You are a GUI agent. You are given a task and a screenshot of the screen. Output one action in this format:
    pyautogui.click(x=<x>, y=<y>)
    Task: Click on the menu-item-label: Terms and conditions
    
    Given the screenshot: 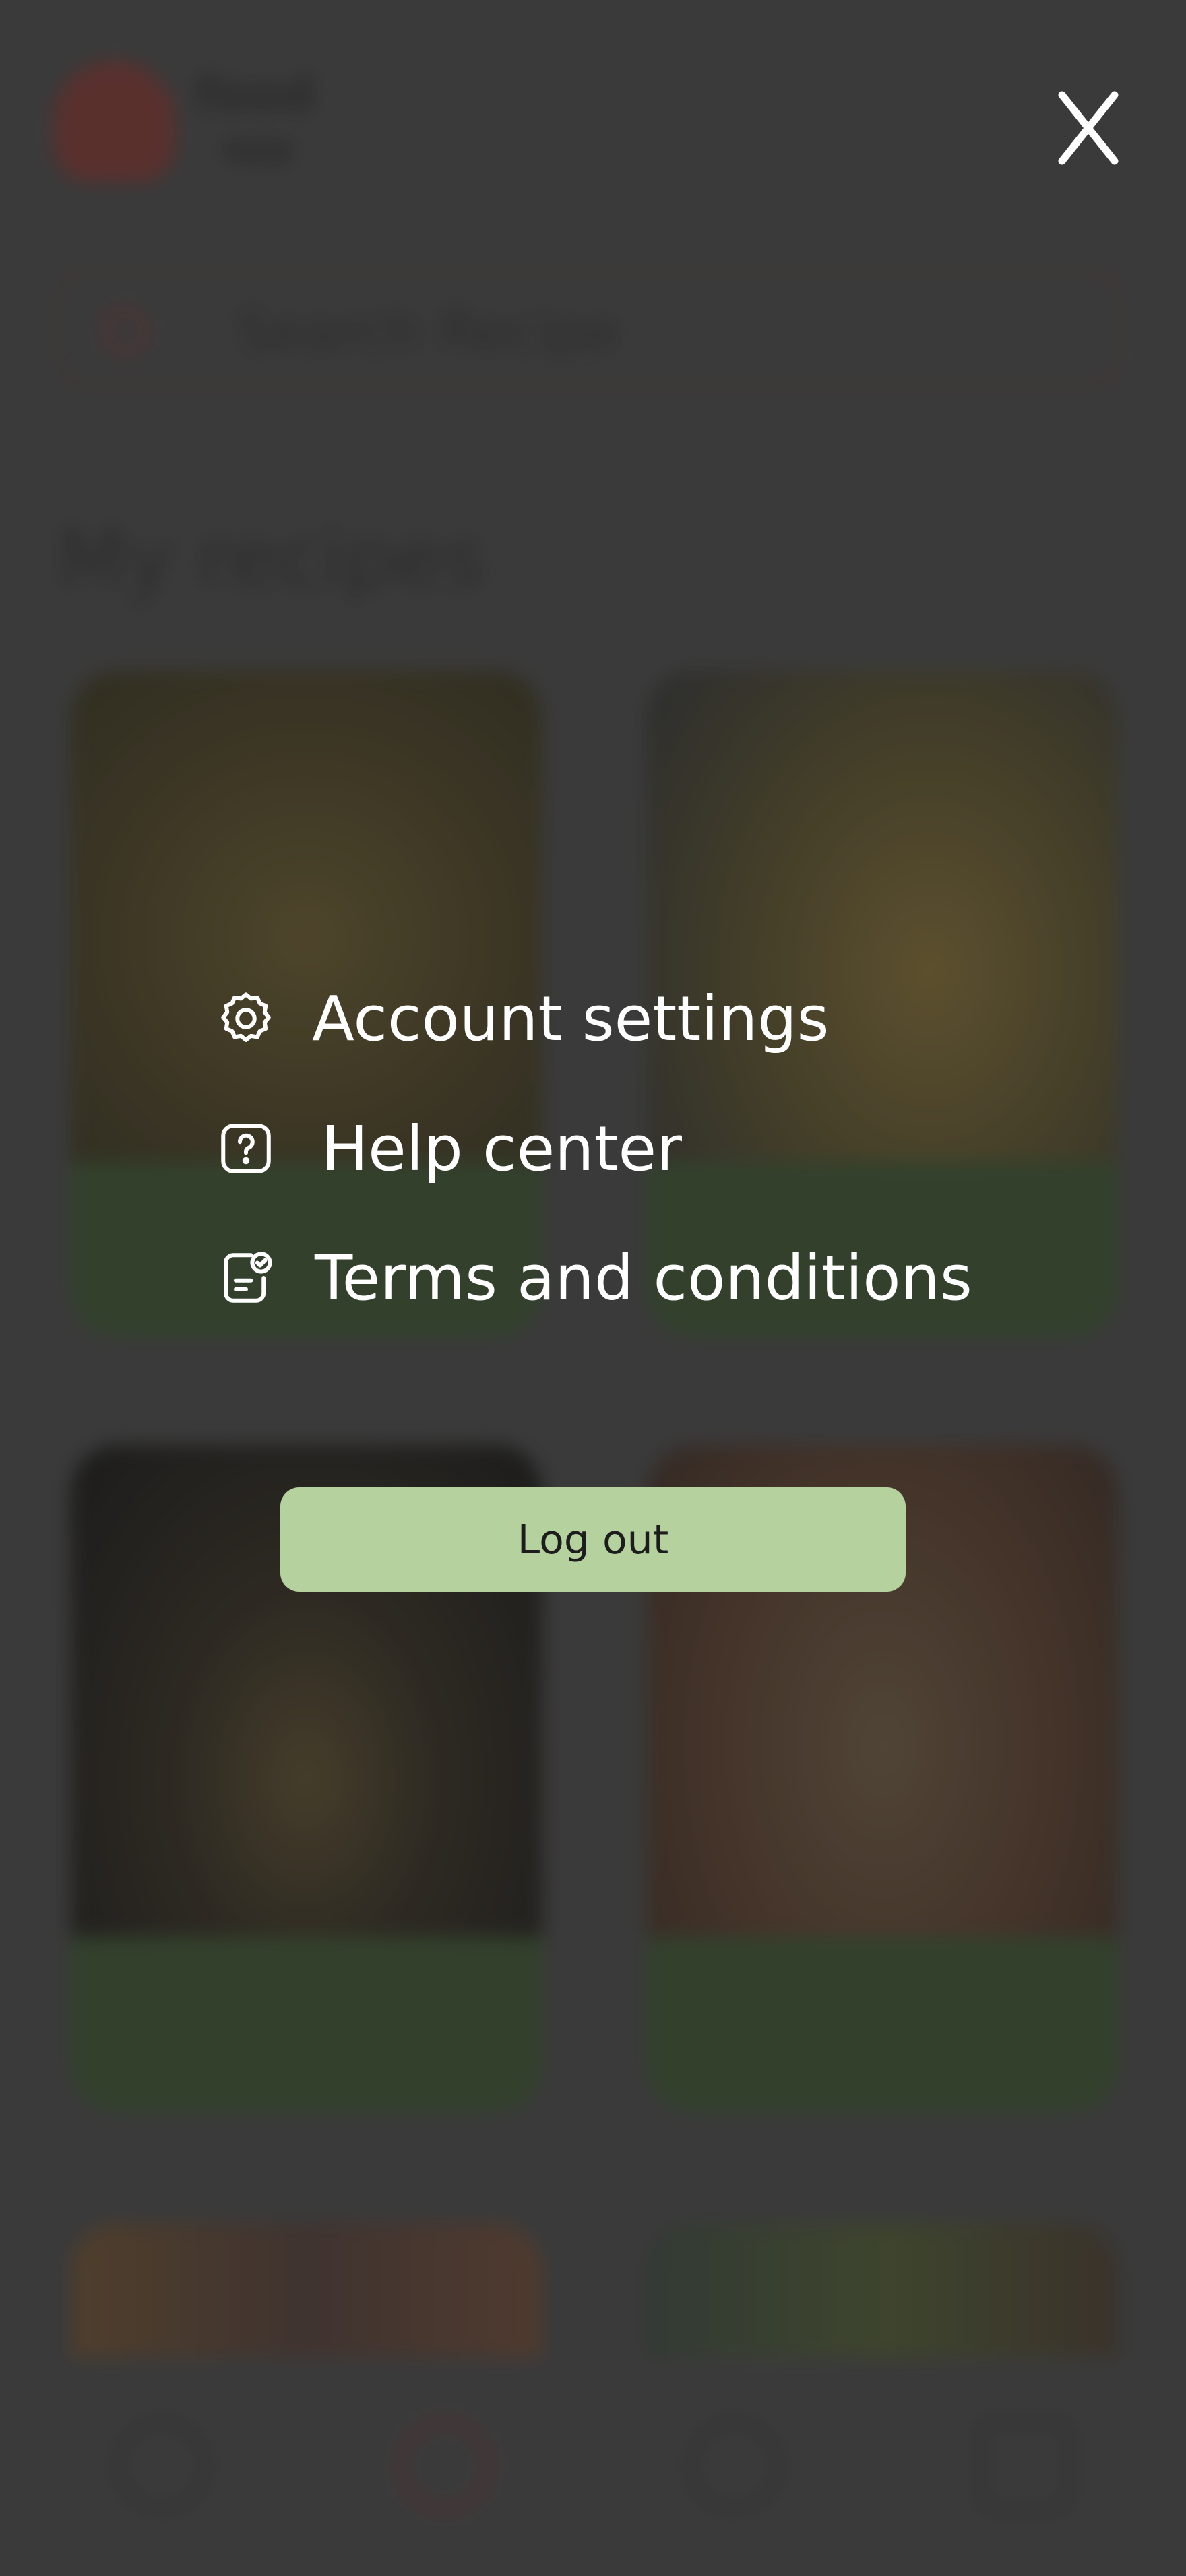 What is the action you would take?
    pyautogui.click(x=643, y=1278)
    